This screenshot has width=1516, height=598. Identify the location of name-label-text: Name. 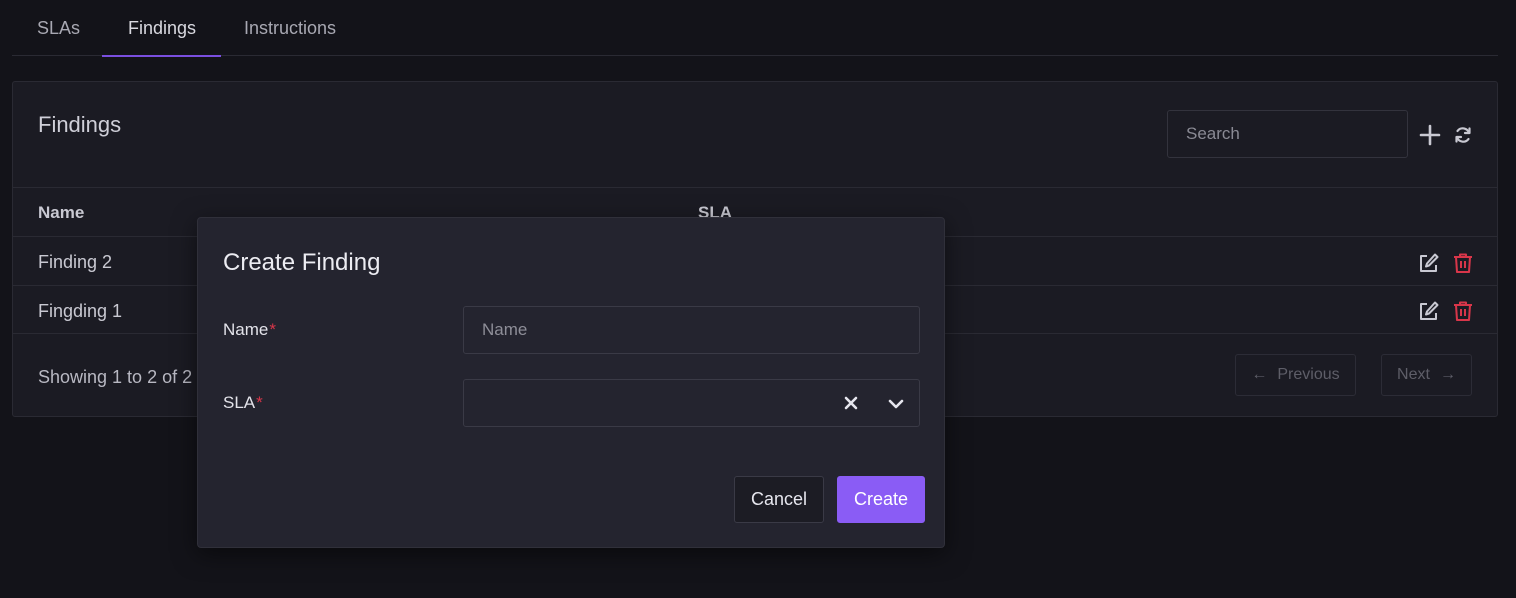
(246, 329).